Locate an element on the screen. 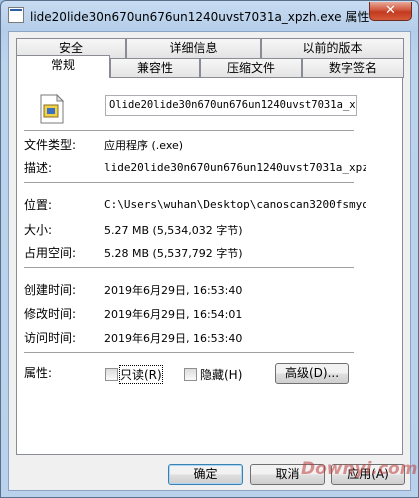 This screenshot has height=498, width=419. tab-details: 详细信息 is located at coordinates (193, 48).